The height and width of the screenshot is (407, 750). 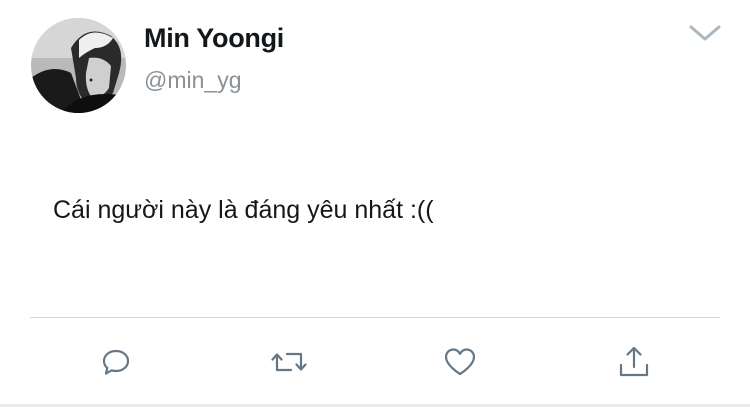 What do you see at coordinates (243, 210) in the screenshot?
I see `tweet-text: Cái người này là đáng yêu nhất :((` at bounding box center [243, 210].